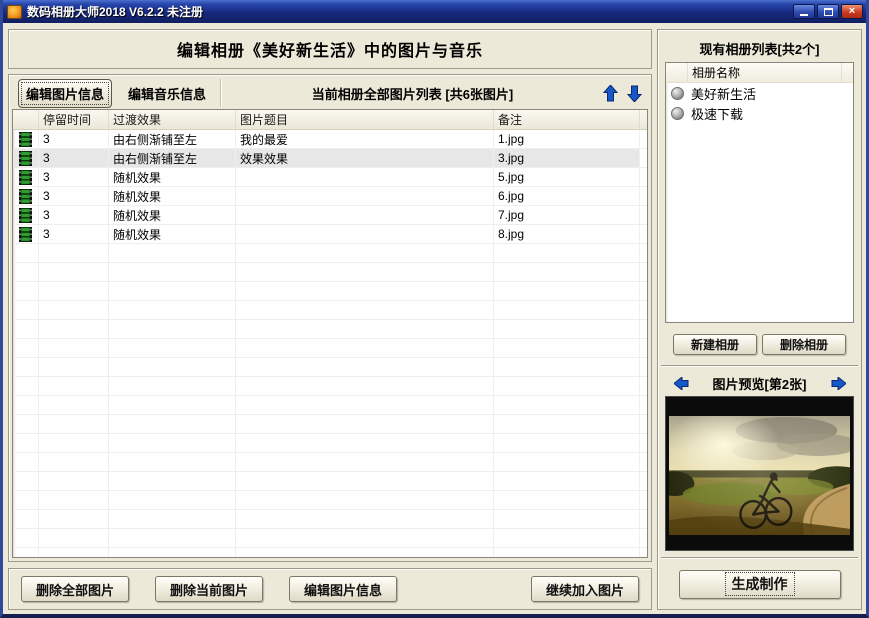  Describe the element at coordinates (759, 73) in the screenshot. I see `album-list-header: 相册名称` at that location.